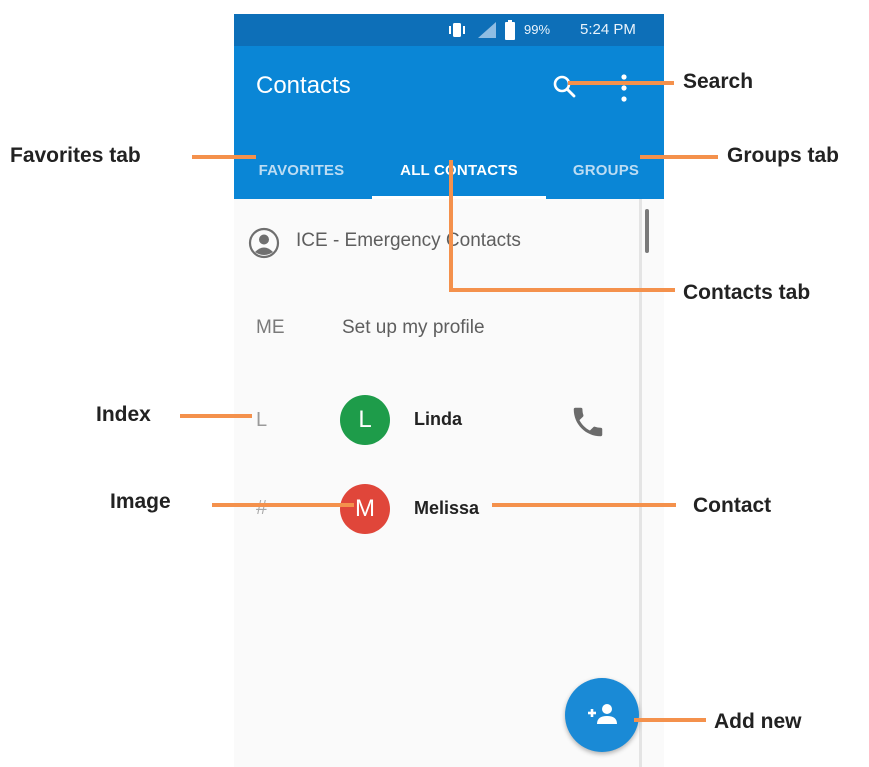 This screenshot has height=767, width=869. What do you see at coordinates (283, 505) in the screenshot?
I see `annotation-line-image` at bounding box center [283, 505].